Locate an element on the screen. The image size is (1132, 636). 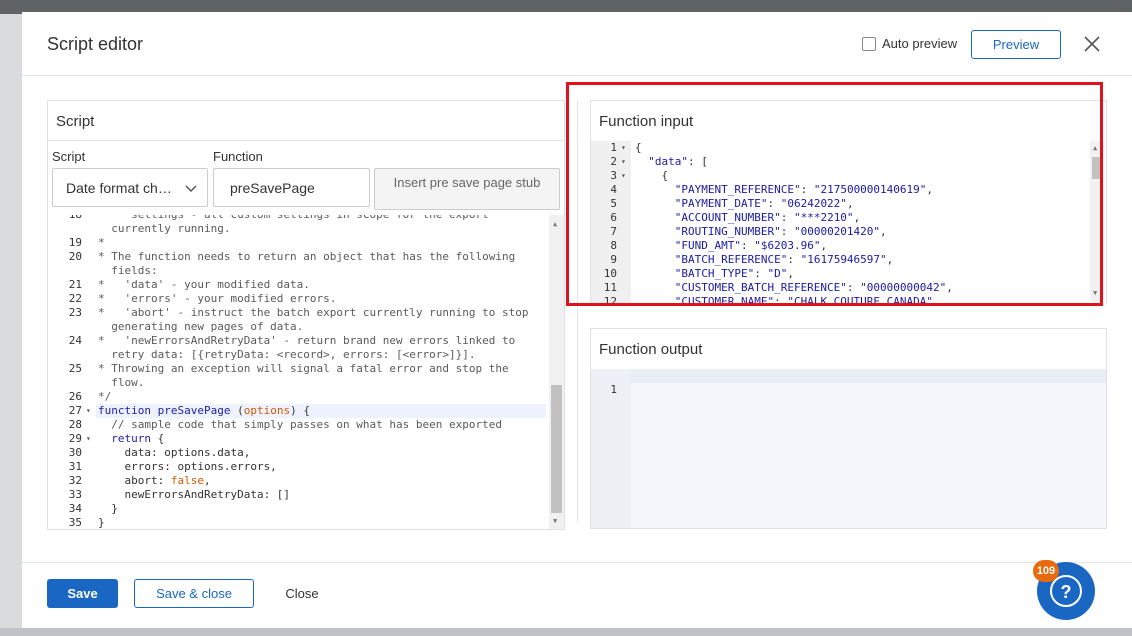
line-number: 28 is located at coordinates (75, 424).